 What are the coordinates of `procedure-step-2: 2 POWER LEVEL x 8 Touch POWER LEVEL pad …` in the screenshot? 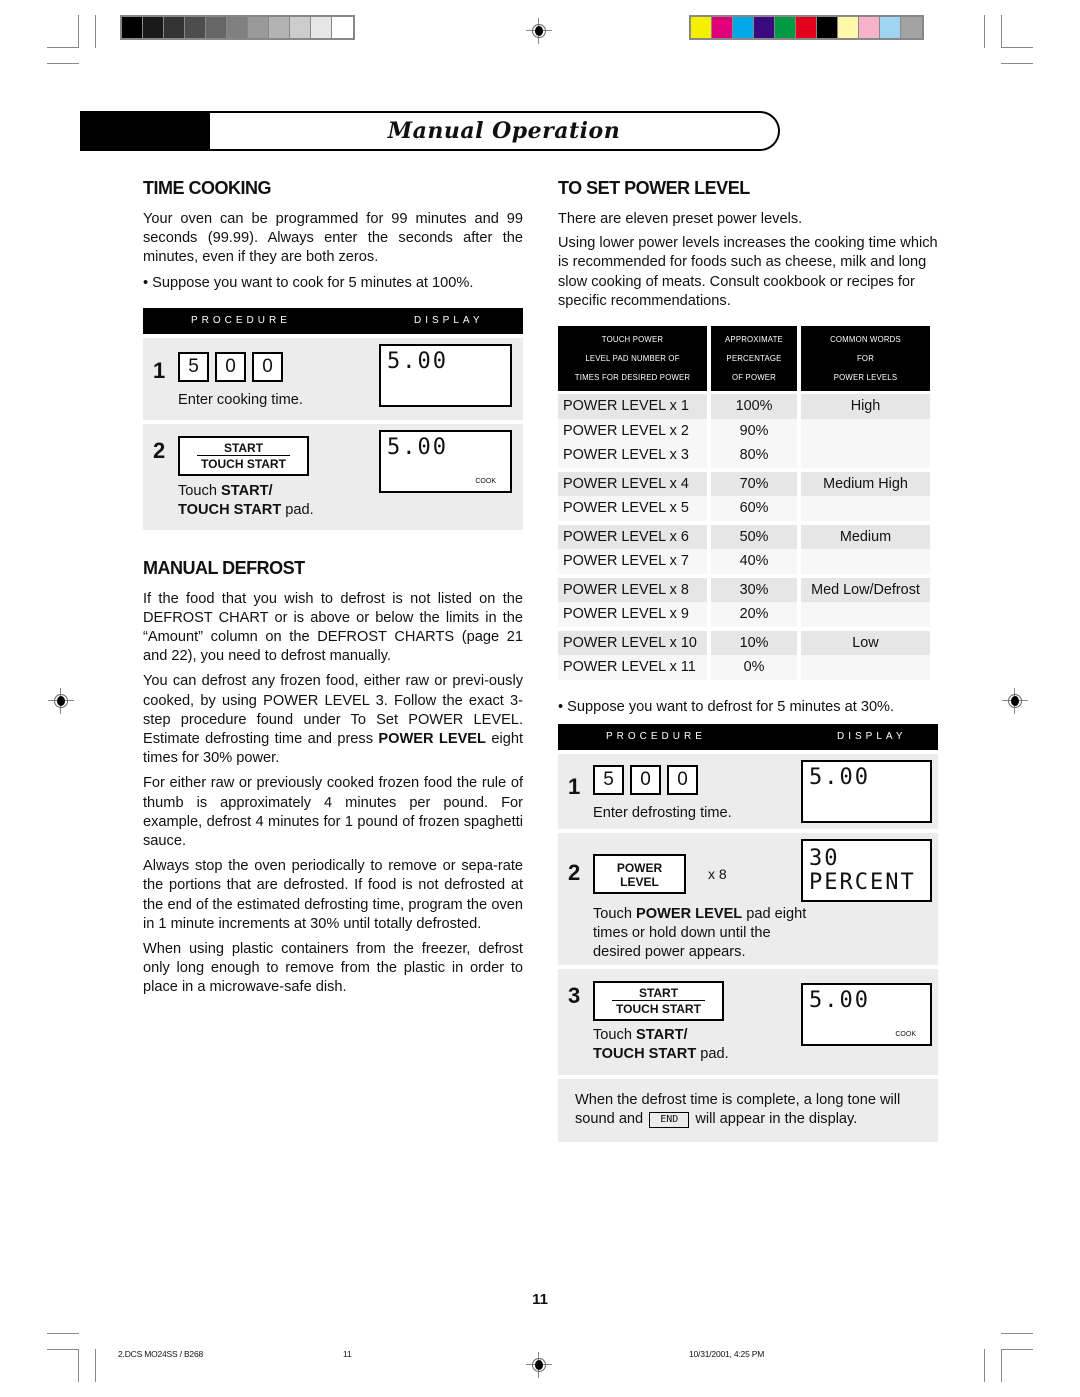 It's located at (748, 898).